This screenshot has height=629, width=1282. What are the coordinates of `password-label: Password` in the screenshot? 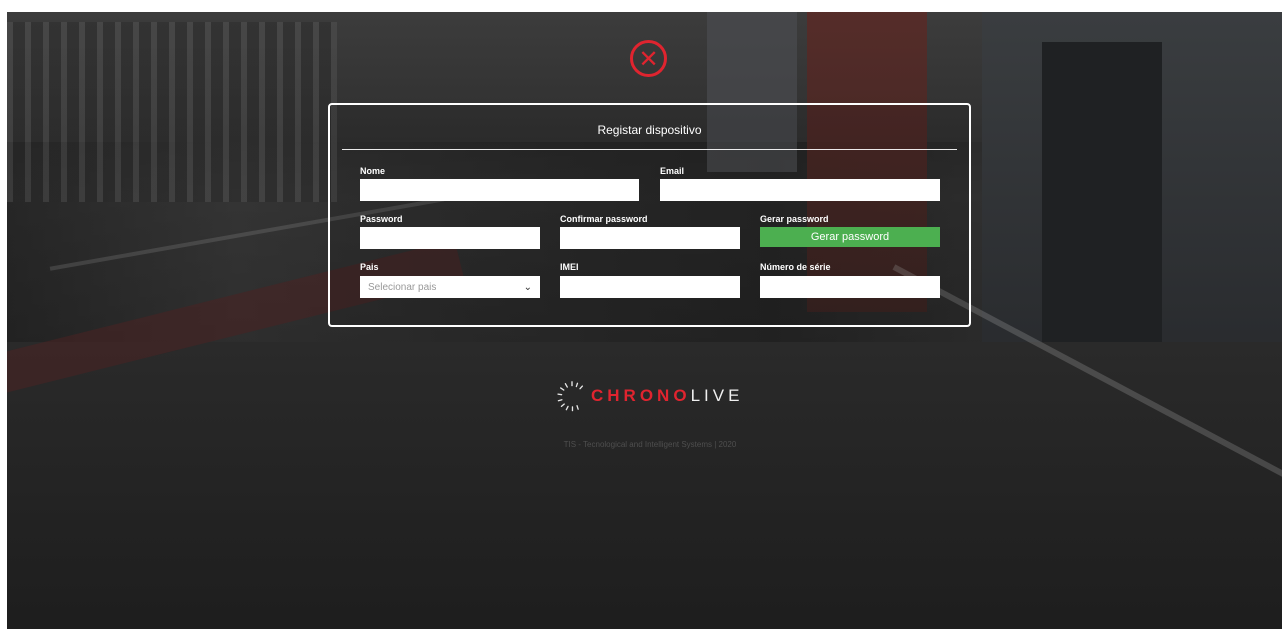 It's located at (381, 219).